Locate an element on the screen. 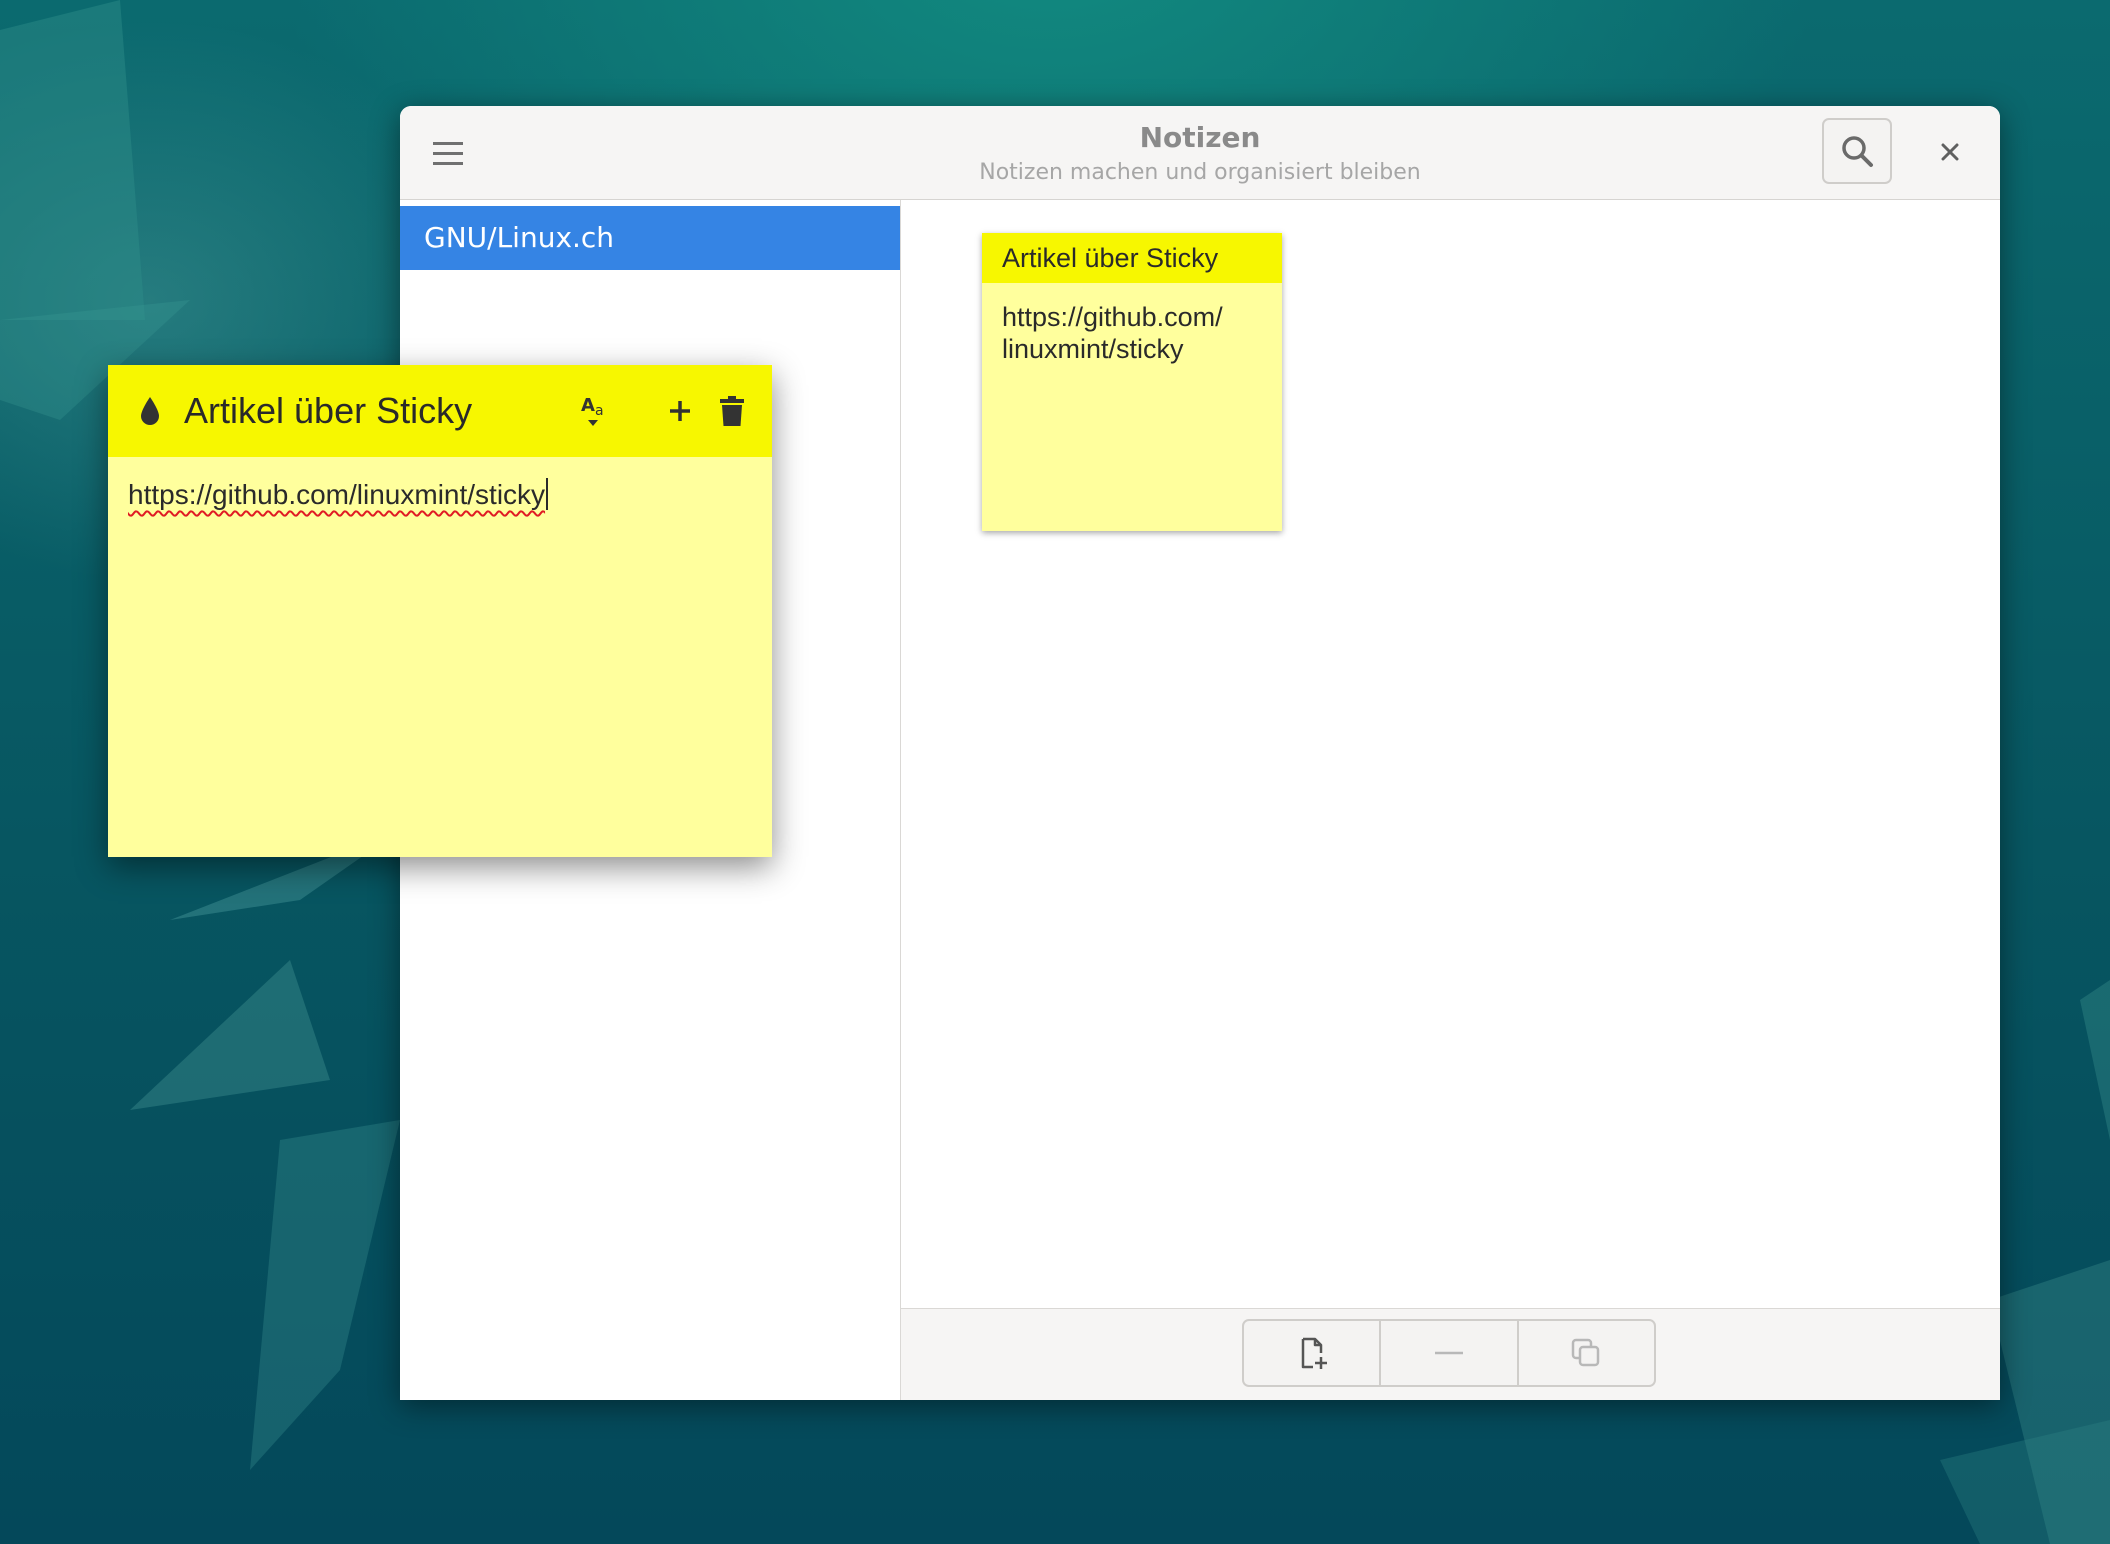  trash-icon is located at coordinates (732, 411).